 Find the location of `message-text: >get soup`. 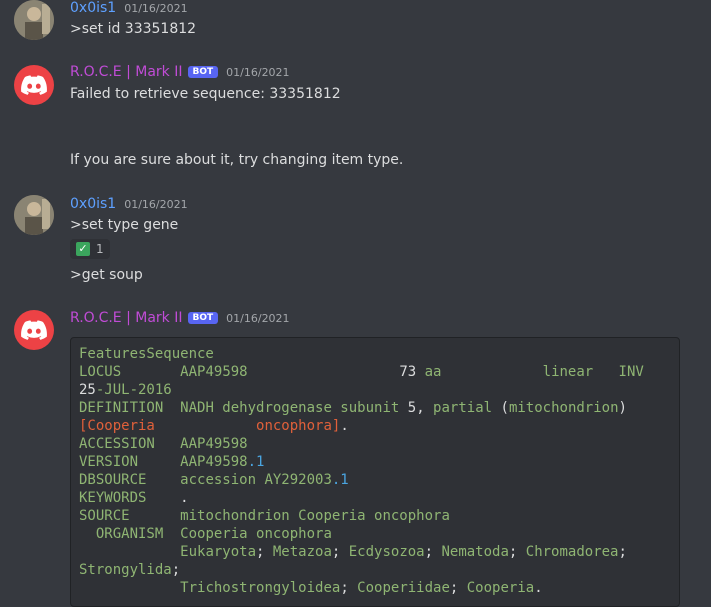

message-text: >get soup is located at coordinates (106, 275).